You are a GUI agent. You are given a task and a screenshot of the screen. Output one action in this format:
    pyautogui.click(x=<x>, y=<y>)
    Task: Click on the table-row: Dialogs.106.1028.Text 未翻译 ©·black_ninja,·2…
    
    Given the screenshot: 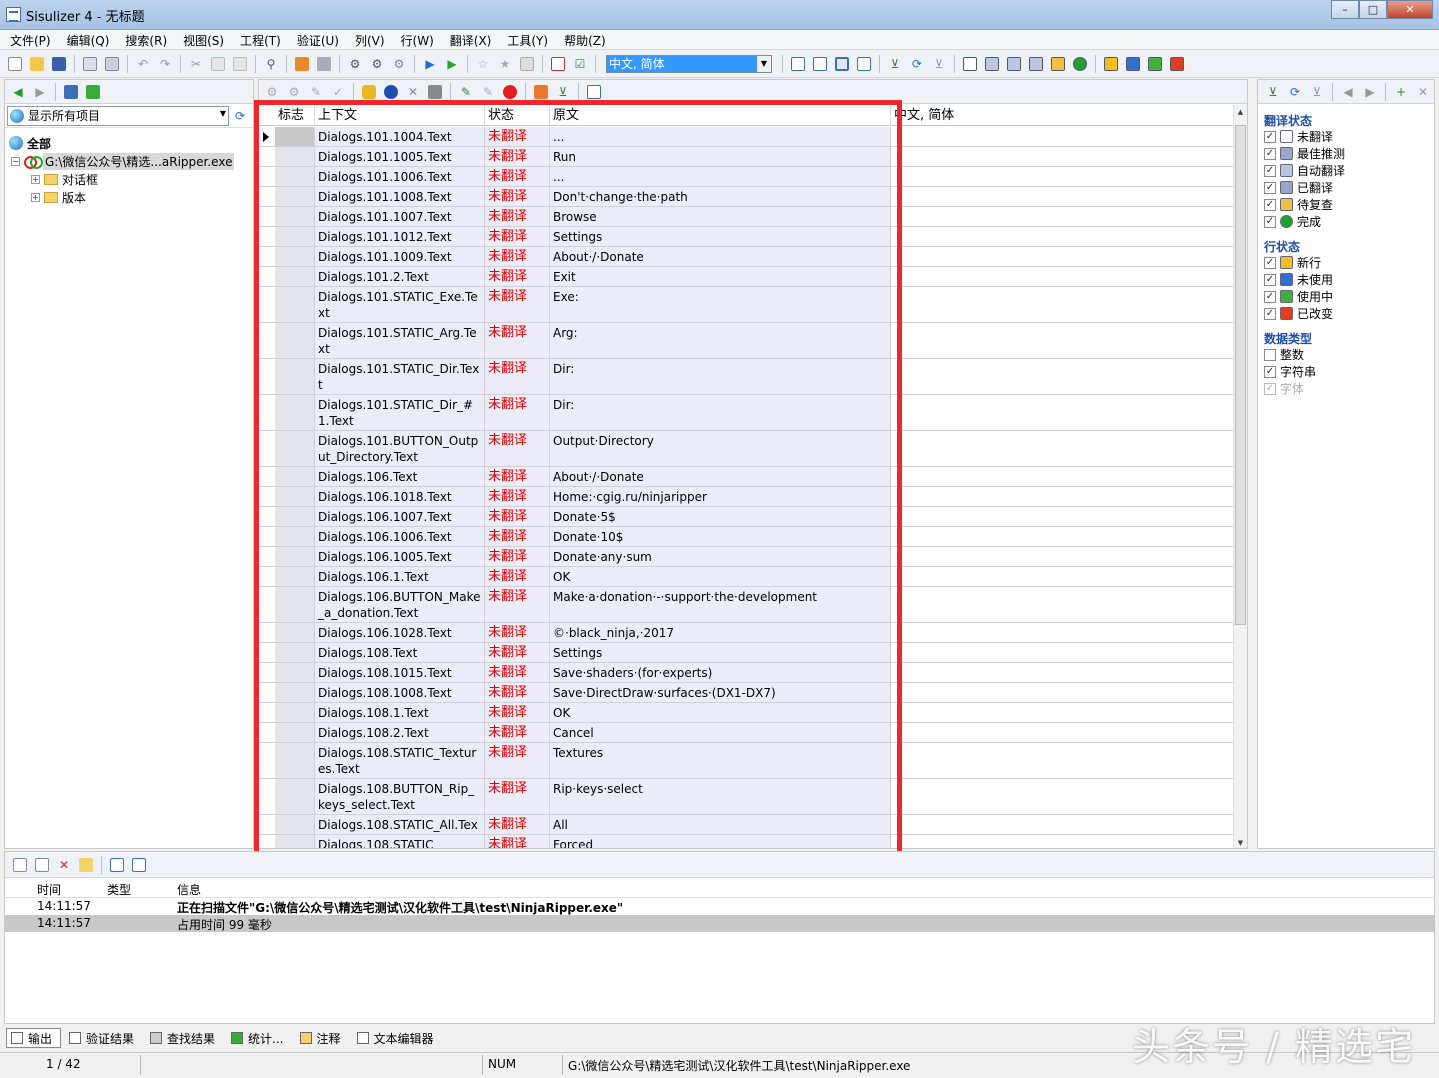 What is the action you would take?
    pyautogui.click(x=746, y=633)
    